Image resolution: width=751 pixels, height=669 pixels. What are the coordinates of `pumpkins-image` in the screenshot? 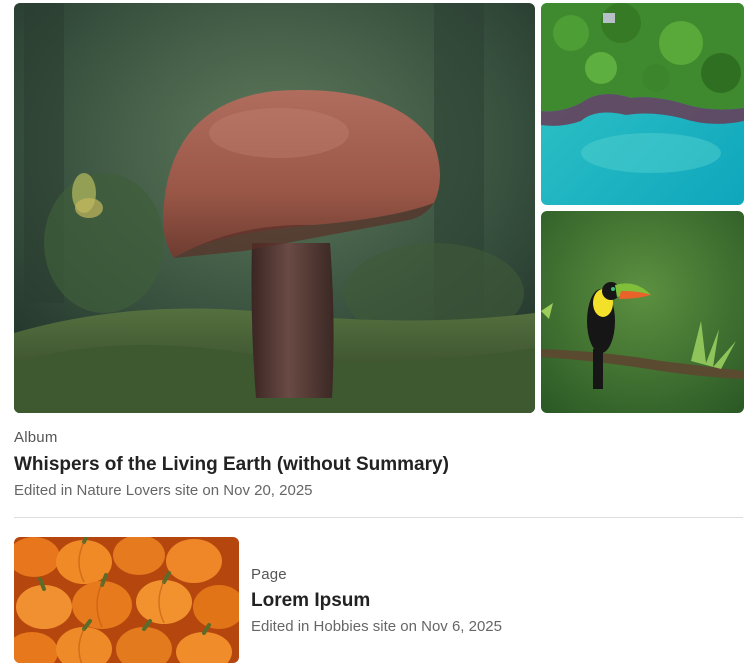 It's located at (126, 600).